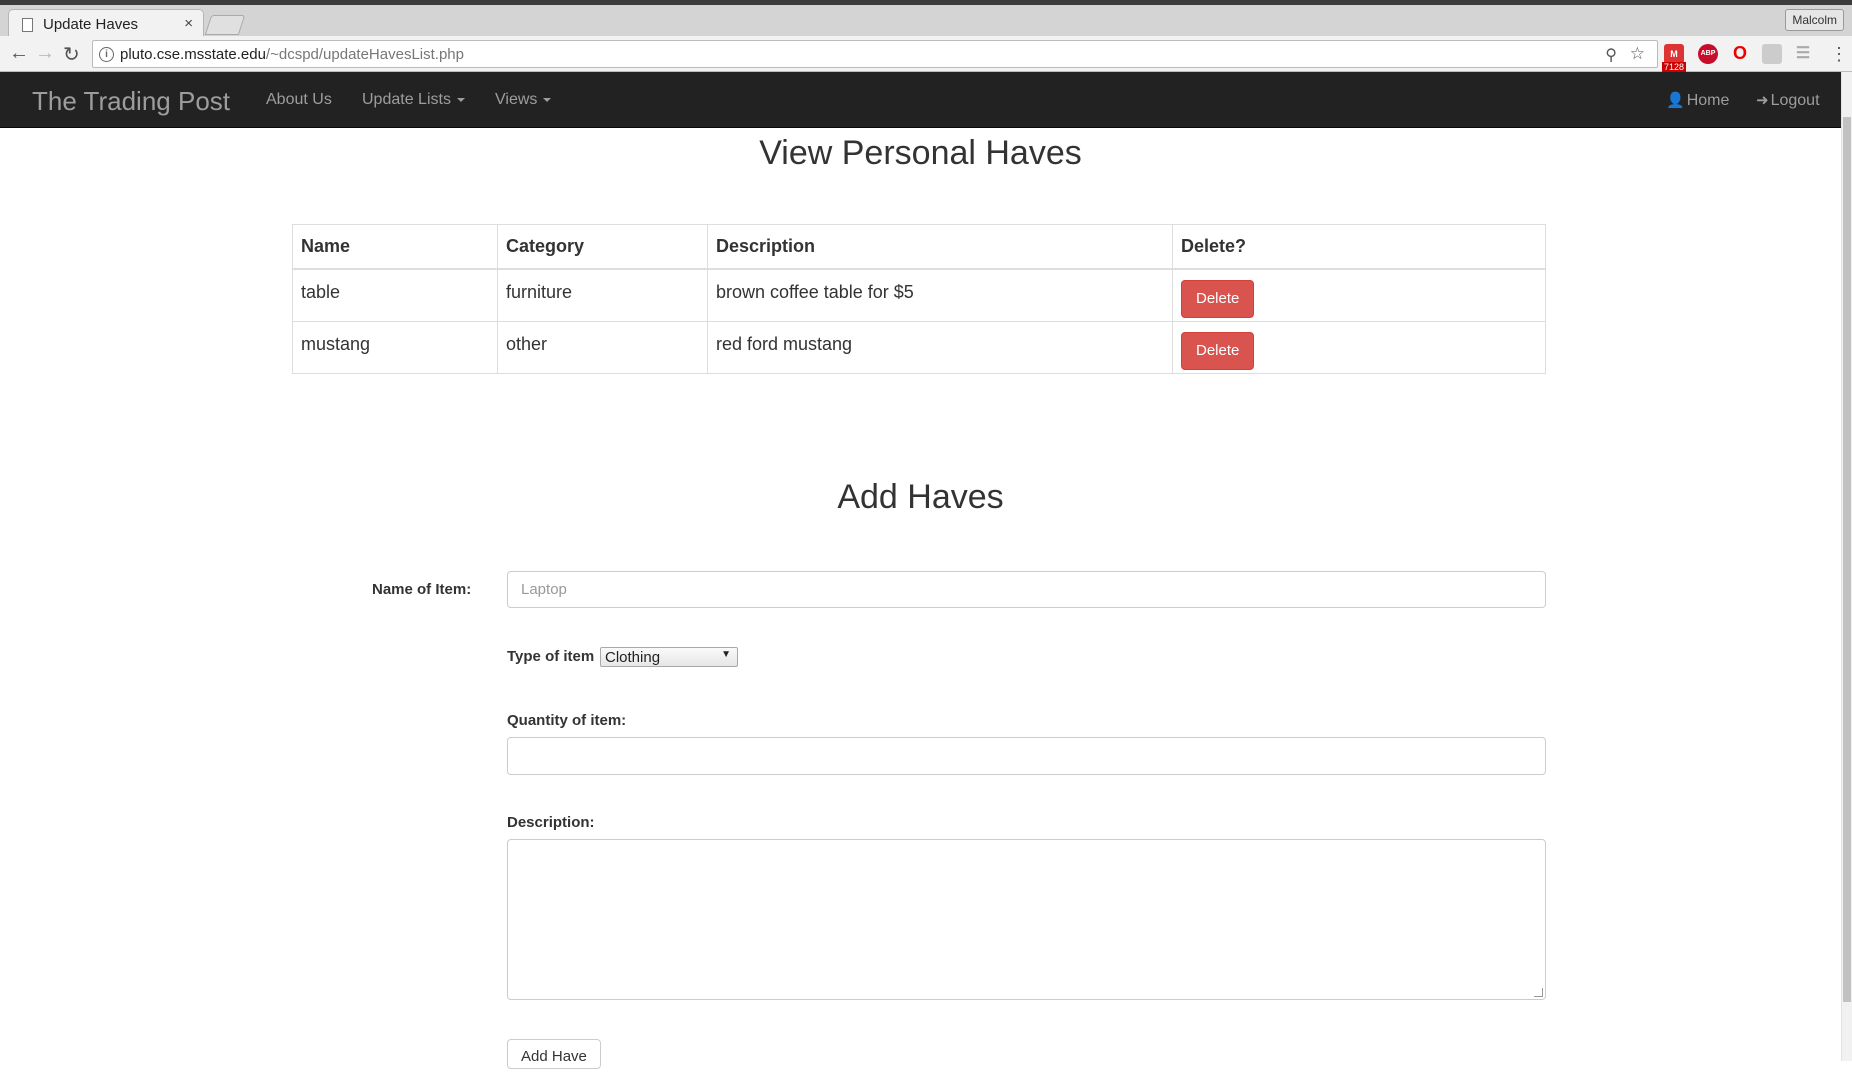 This screenshot has width=1852, height=1074. What do you see at coordinates (1674, 54) in the screenshot?
I see `gmail-icon: M` at bounding box center [1674, 54].